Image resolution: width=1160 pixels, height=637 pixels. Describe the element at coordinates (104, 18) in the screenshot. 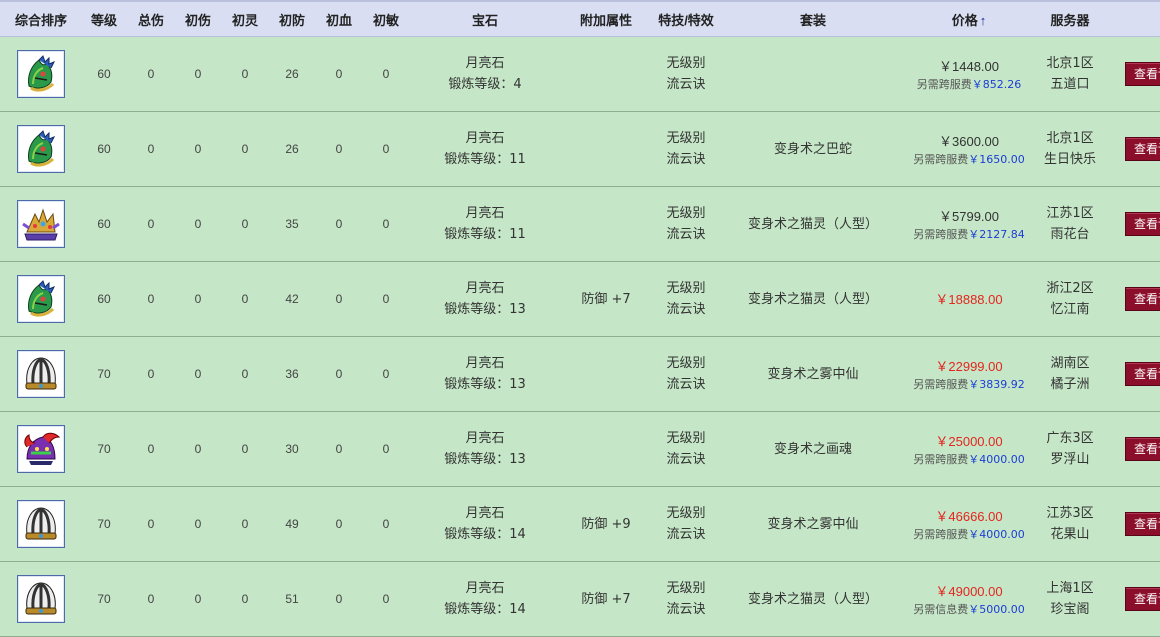

I see `header-level: 等级` at that location.